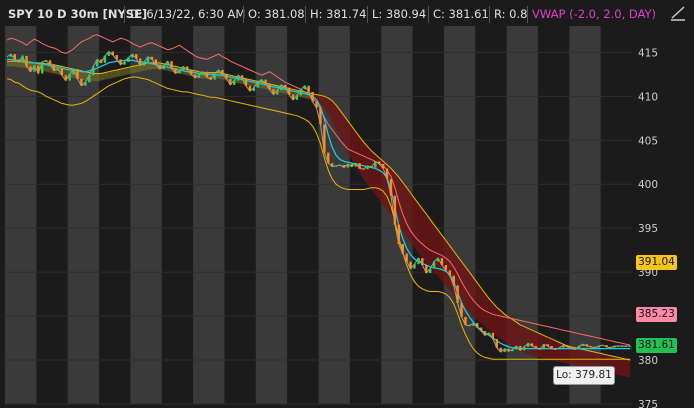 This screenshot has width=694, height=408. I want to click on symbol-label: SPY 10 D 30m [NYSE], so click(77, 14).